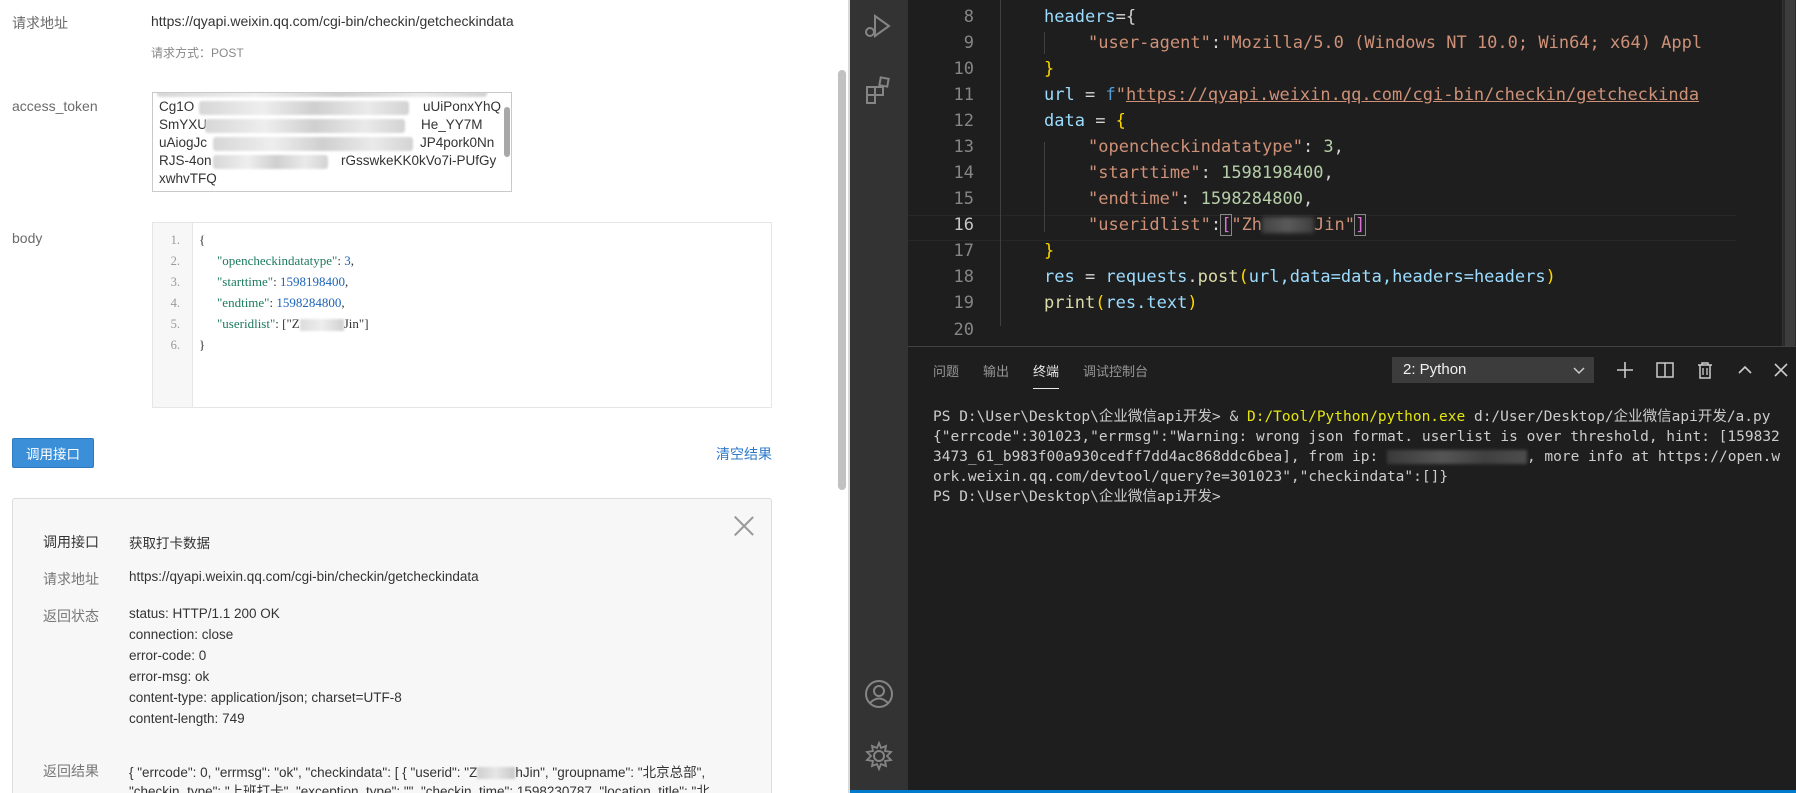  What do you see at coordinates (185, 160) in the screenshot?
I see `token-line: RJS-4on` at bounding box center [185, 160].